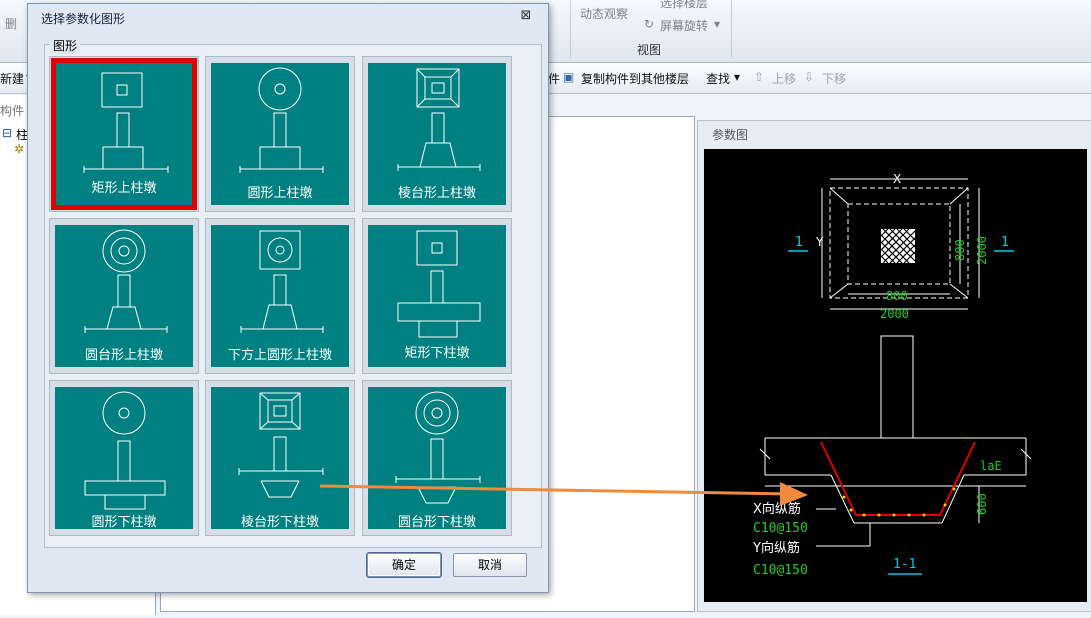 Image resolution: width=1091 pixels, height=618 pixels. Describe the element at coordinates (960, 250) in the screenshot. I see `dim-800-v: 800` at that location.